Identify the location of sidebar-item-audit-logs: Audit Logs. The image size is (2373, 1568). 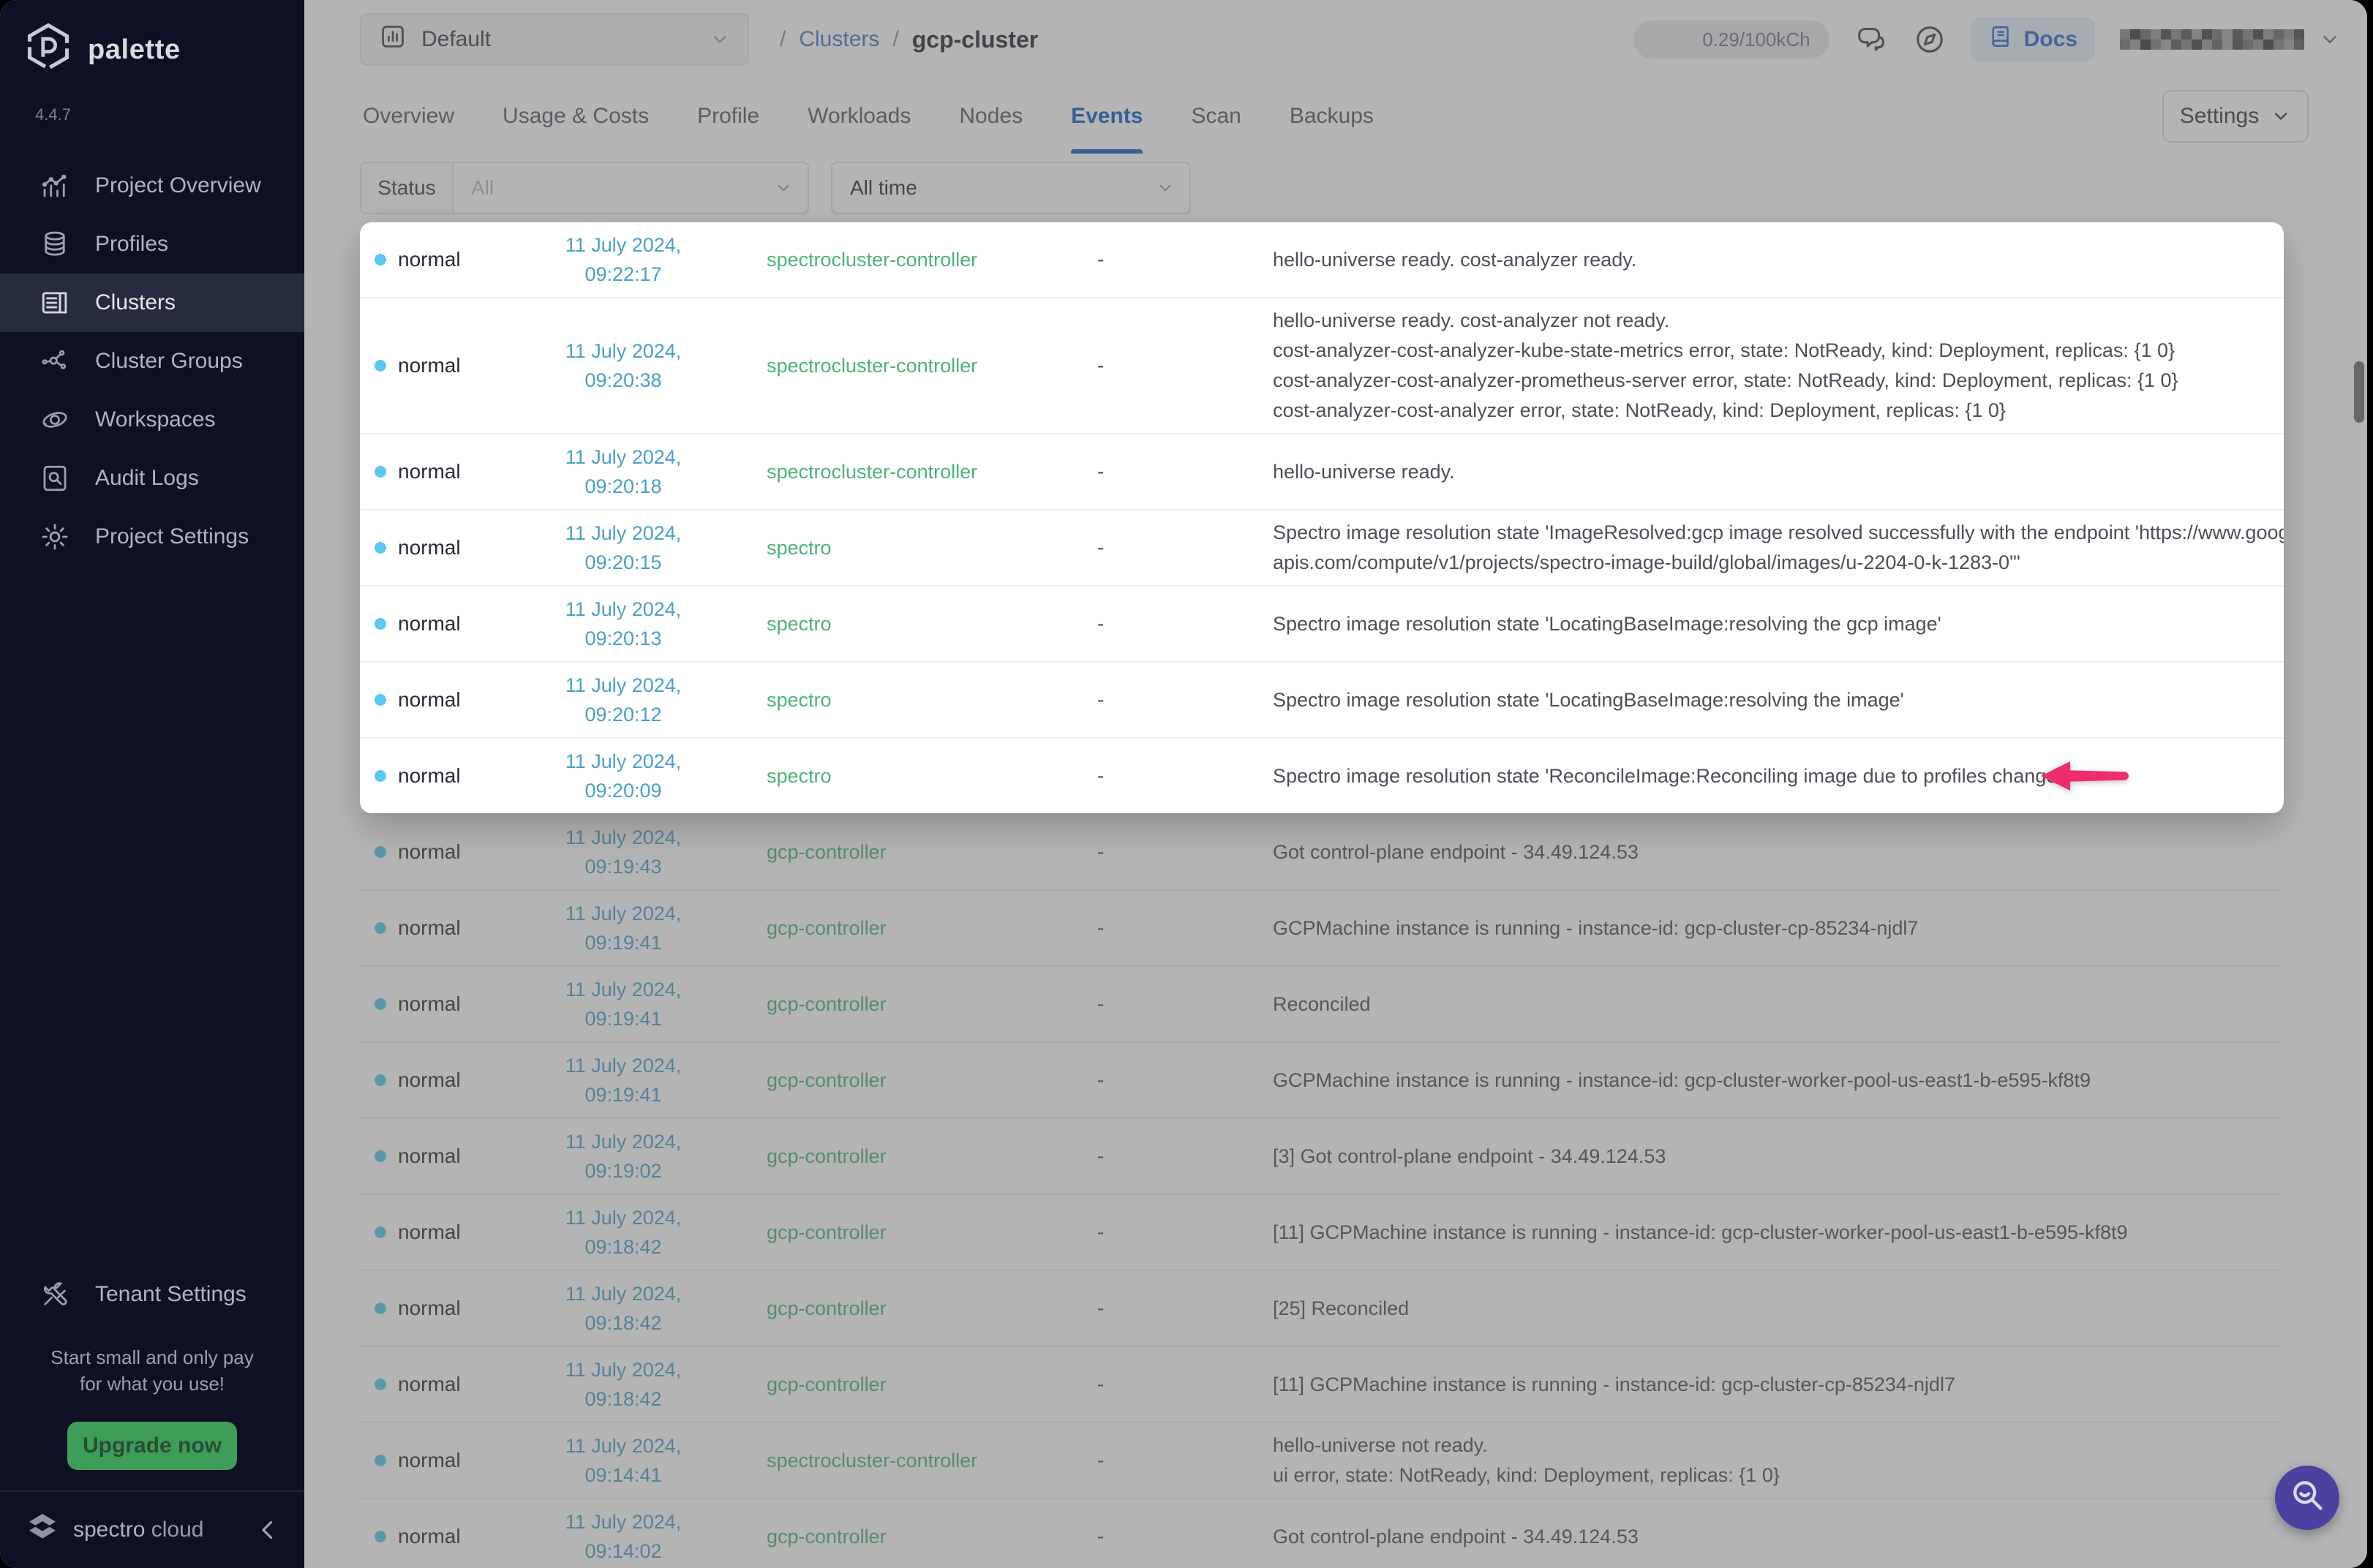
(152, 478).